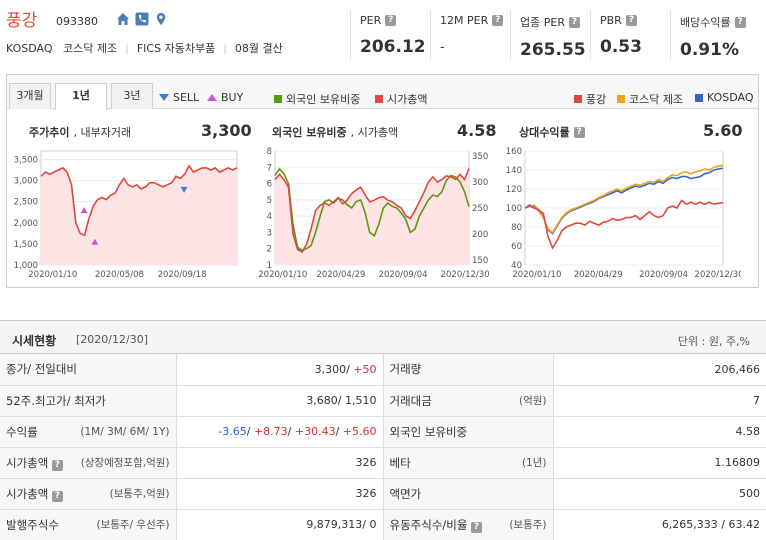 This screenshot has width=766, height=540. I want to click on y-tick-label: 3,000, so click(26, 182).